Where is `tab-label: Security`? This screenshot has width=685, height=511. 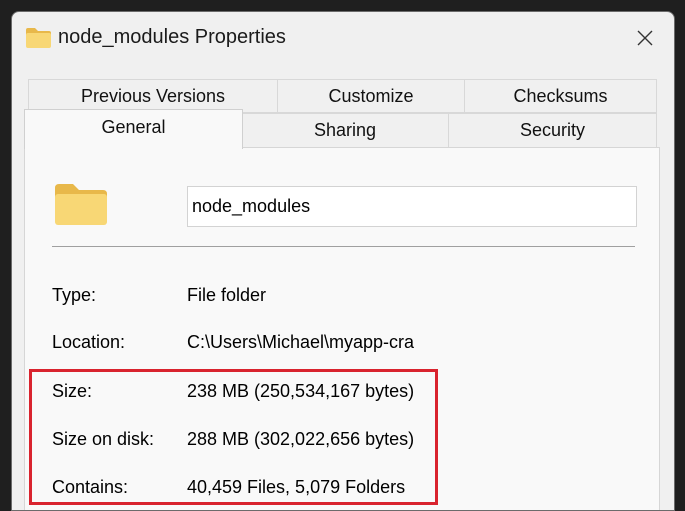
tab-label: Security is located at coordinates (552, 130).